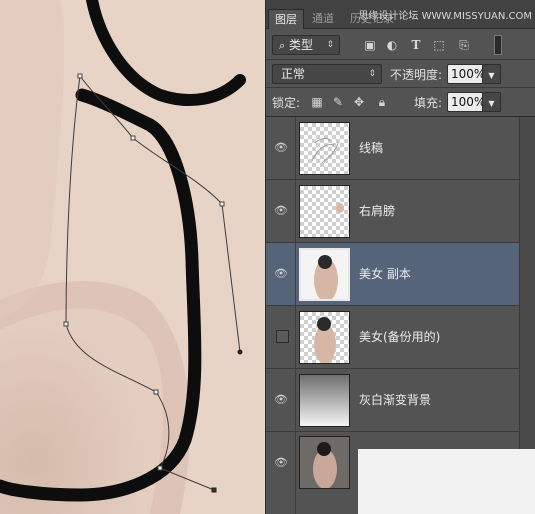 The image size is (535, 514). Describe the element at coordinates (286, 103) in the screenshot. I see `lock-label: 锁定:` at that location.